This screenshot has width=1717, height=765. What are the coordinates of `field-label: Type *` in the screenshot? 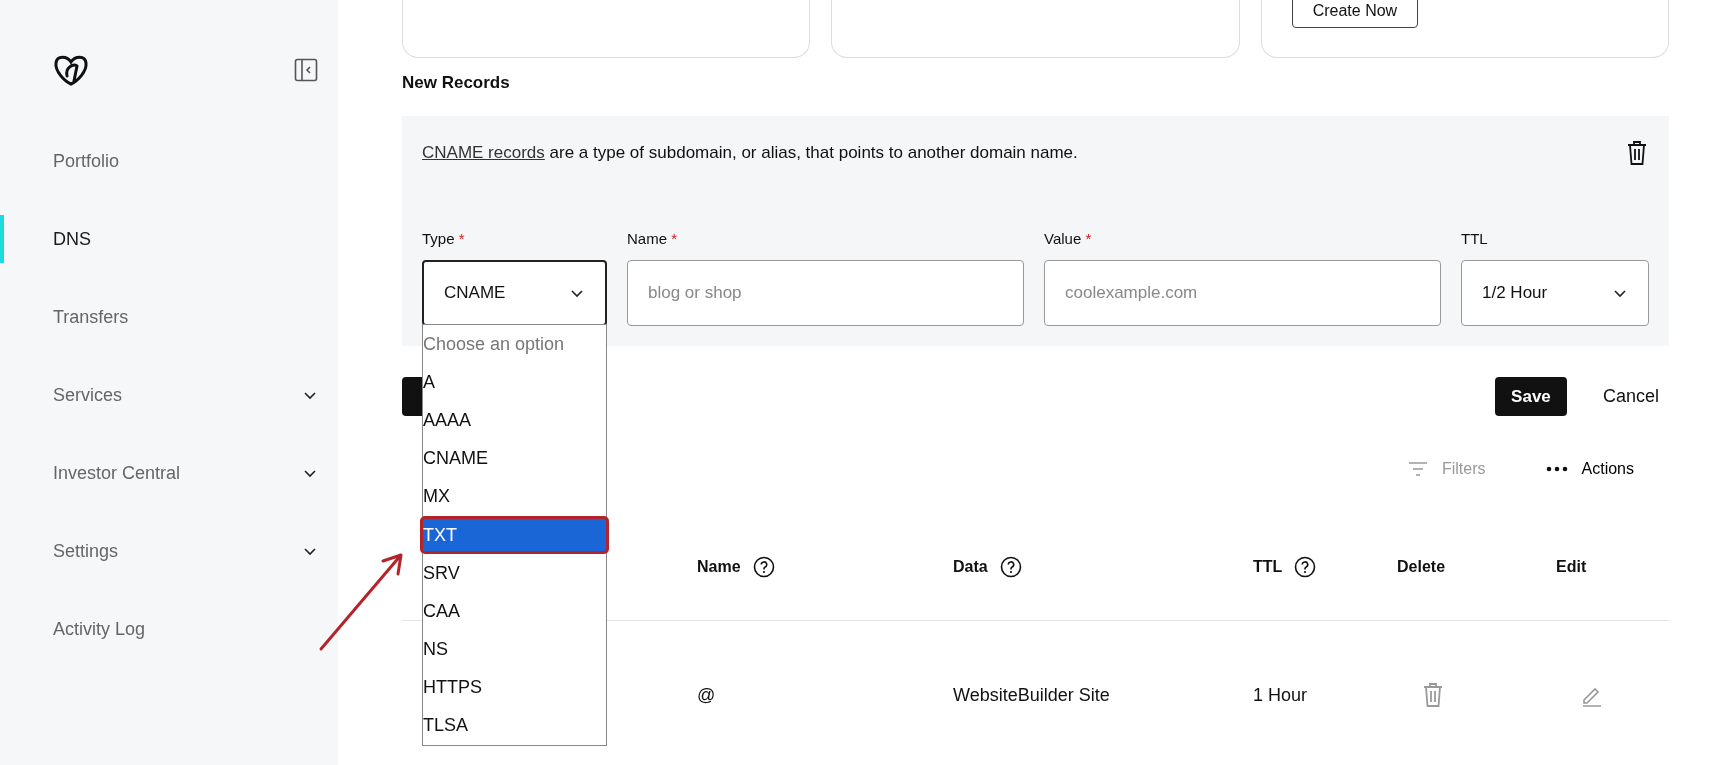 It's located at (444, 239).